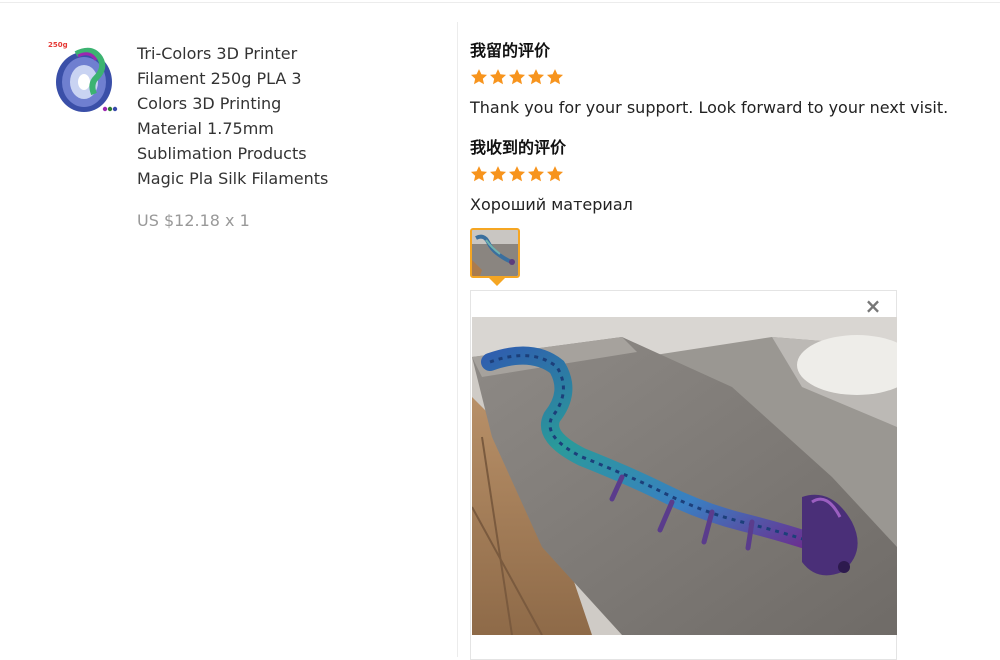 This screenshot has width=1000, height=660. Describe the element at coordinates (58, 45) in the screenshot. I see `thumb-badge: 250g` at that location.